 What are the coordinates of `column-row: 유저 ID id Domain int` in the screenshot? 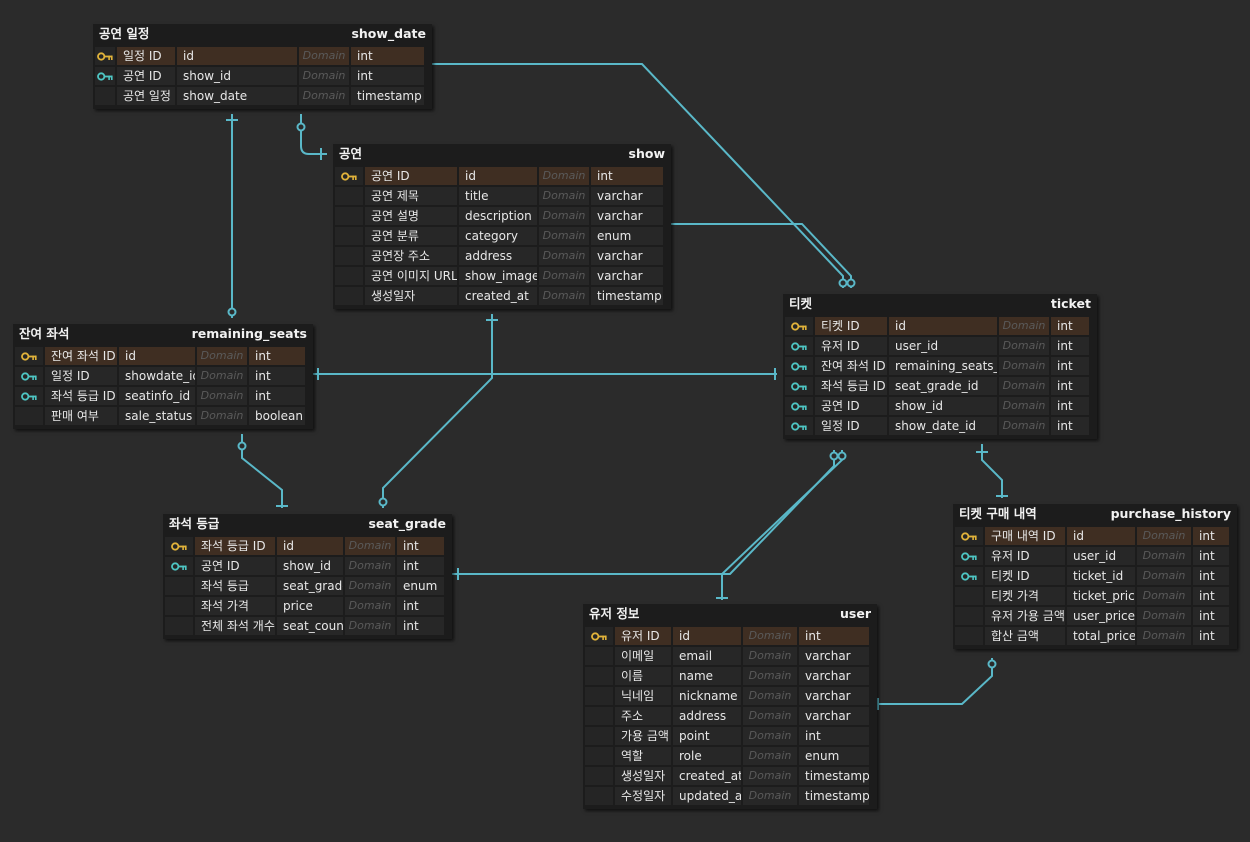 It's located at (728, 637).